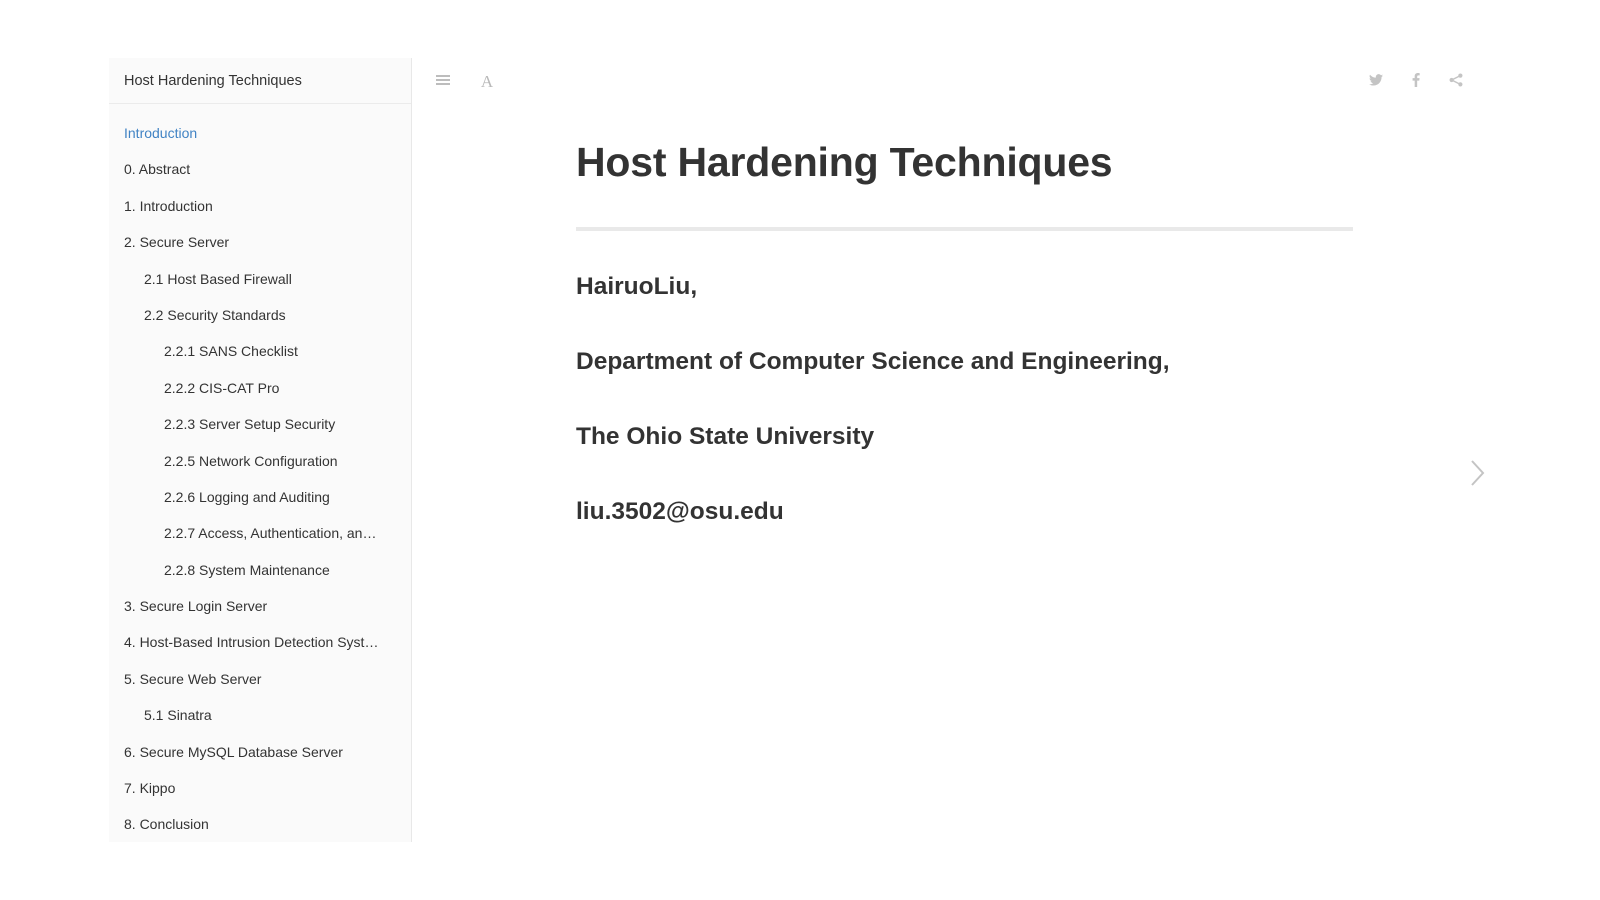  What do you see at coordinates (260, 824) in the screenshot?
I see `toc-item: 8. Conclusion` at bounding box center [260, 824].